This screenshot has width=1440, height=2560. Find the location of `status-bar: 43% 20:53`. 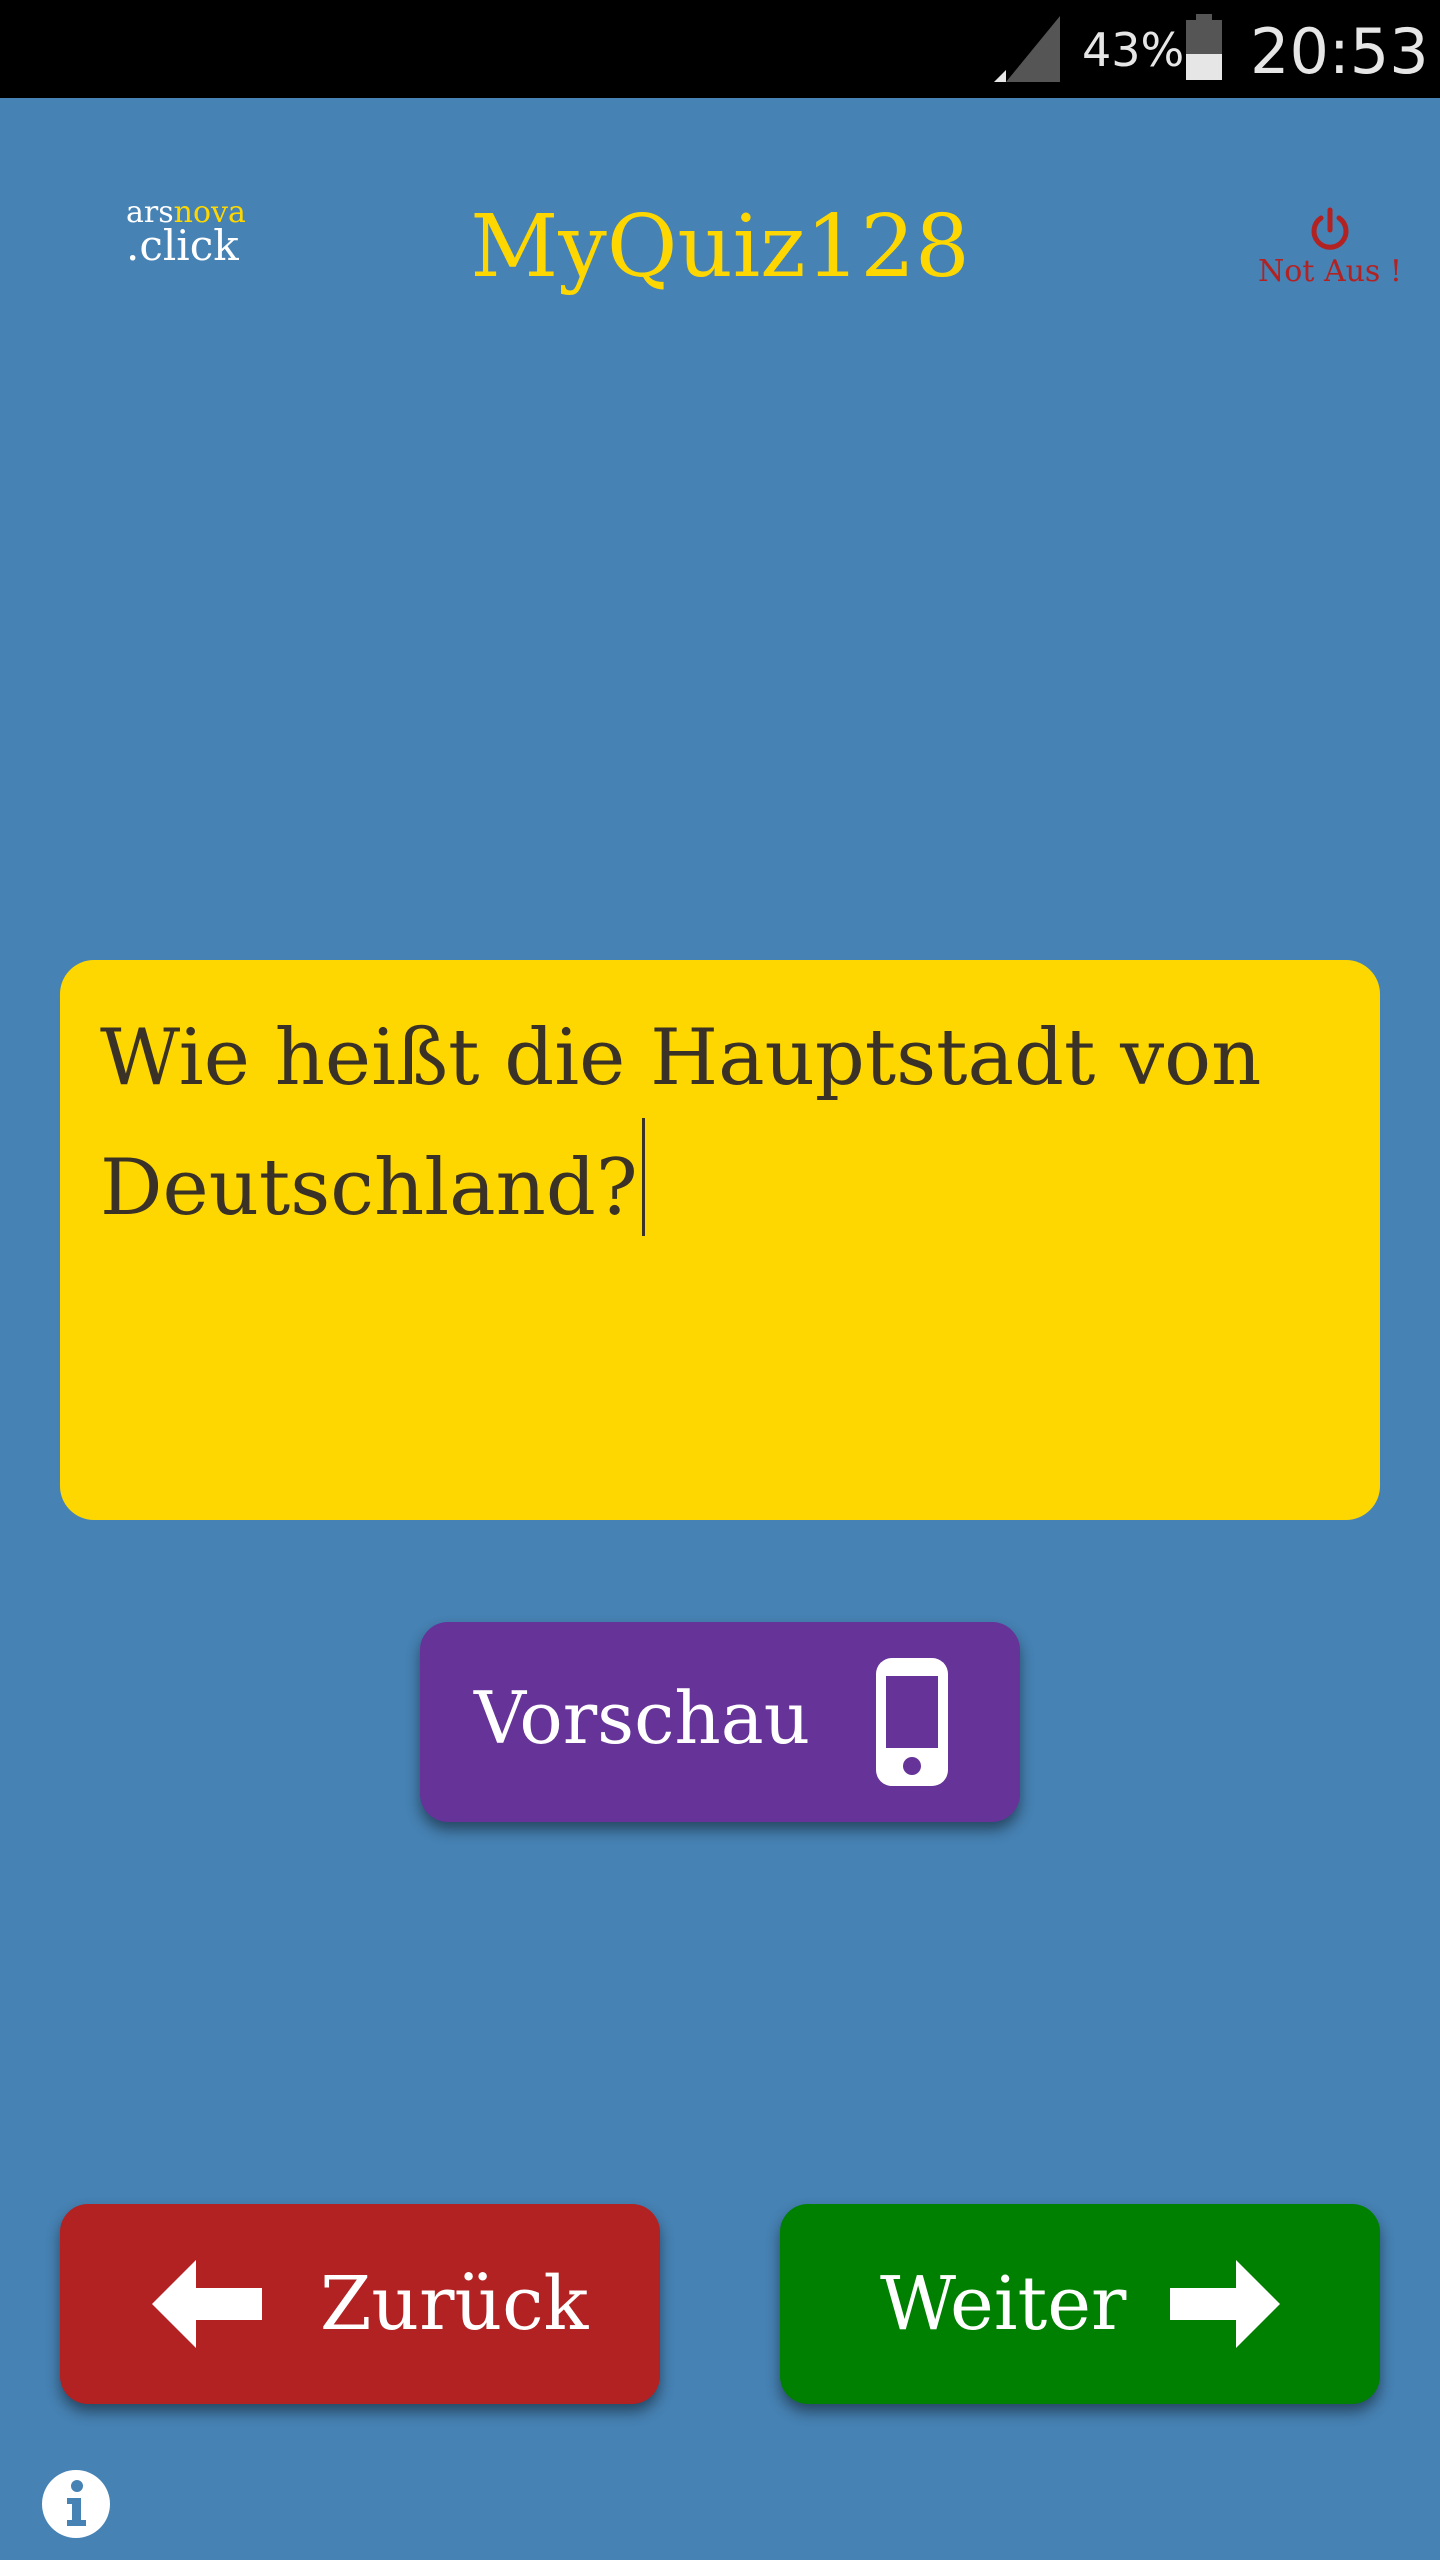

status-bar: 43% 20:53 is located at coordinates (720, 49).